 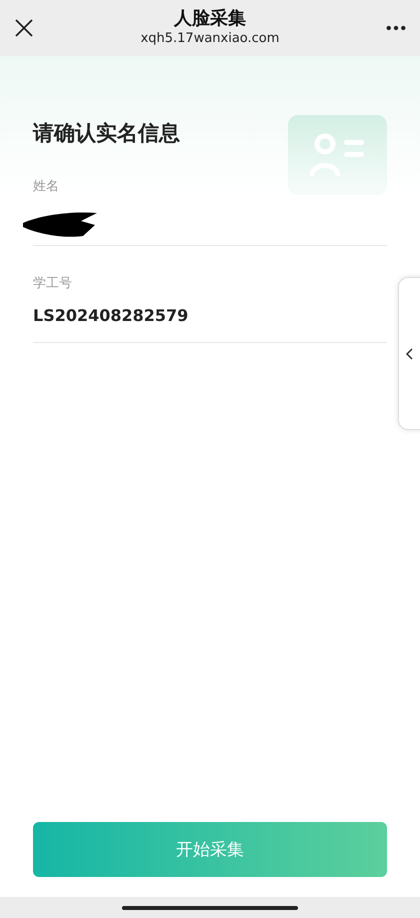 What do you see at coordinates (52, 283) in the screenshot?
I see `field-label: 学工号` at bounding box center [52, 283].